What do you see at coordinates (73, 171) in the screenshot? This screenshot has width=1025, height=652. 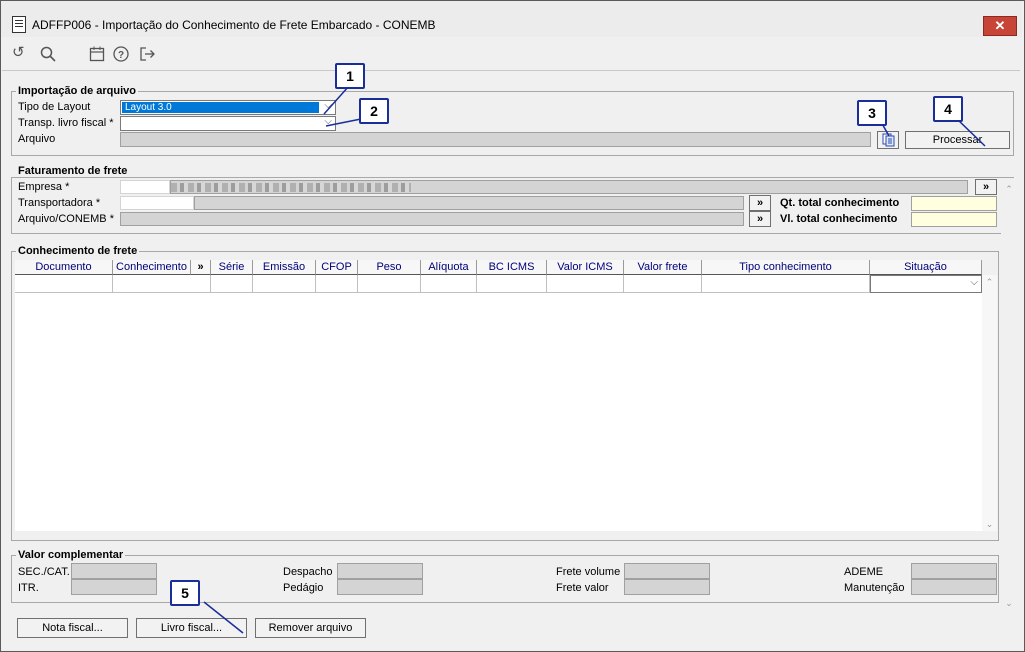 I see `faturamento-title: Faturamento de frete` at bounding box center [73, 171].